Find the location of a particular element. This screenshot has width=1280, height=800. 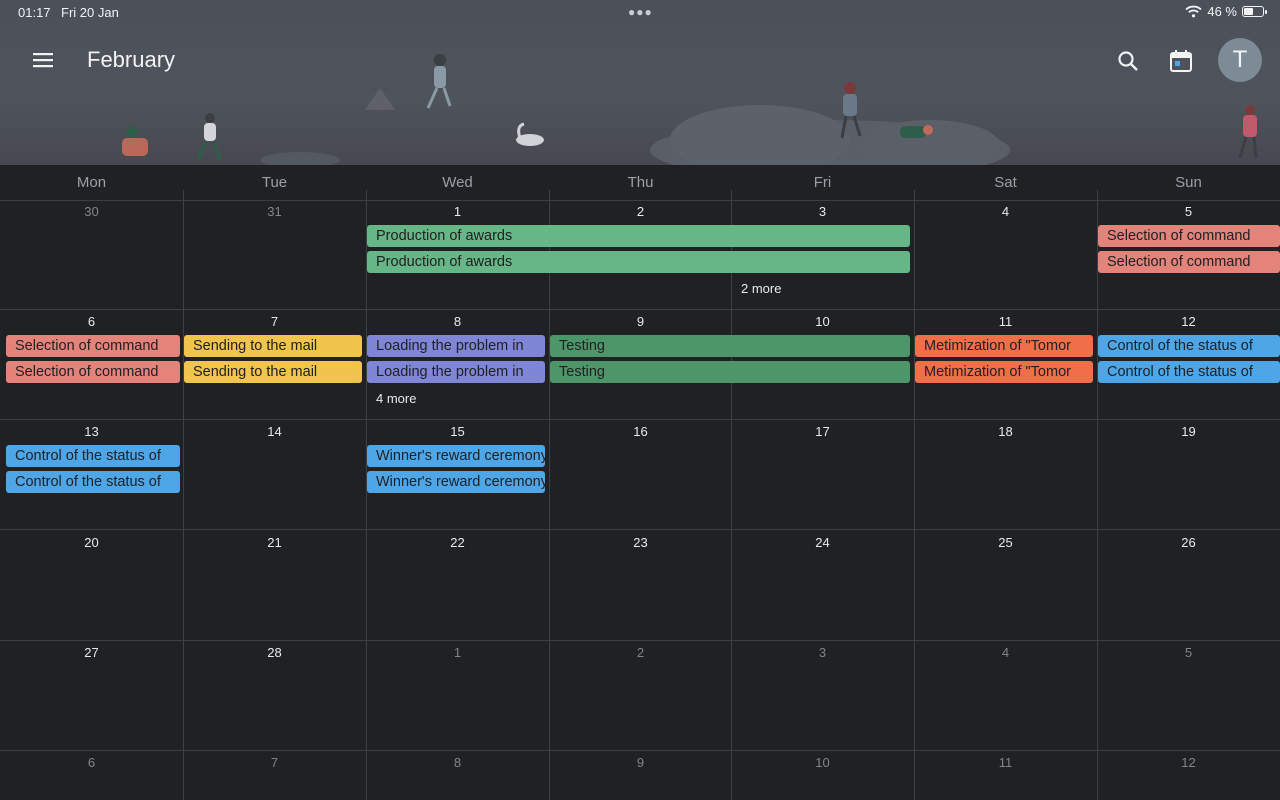

day-number: 24 is located at coordinates (822, 542).